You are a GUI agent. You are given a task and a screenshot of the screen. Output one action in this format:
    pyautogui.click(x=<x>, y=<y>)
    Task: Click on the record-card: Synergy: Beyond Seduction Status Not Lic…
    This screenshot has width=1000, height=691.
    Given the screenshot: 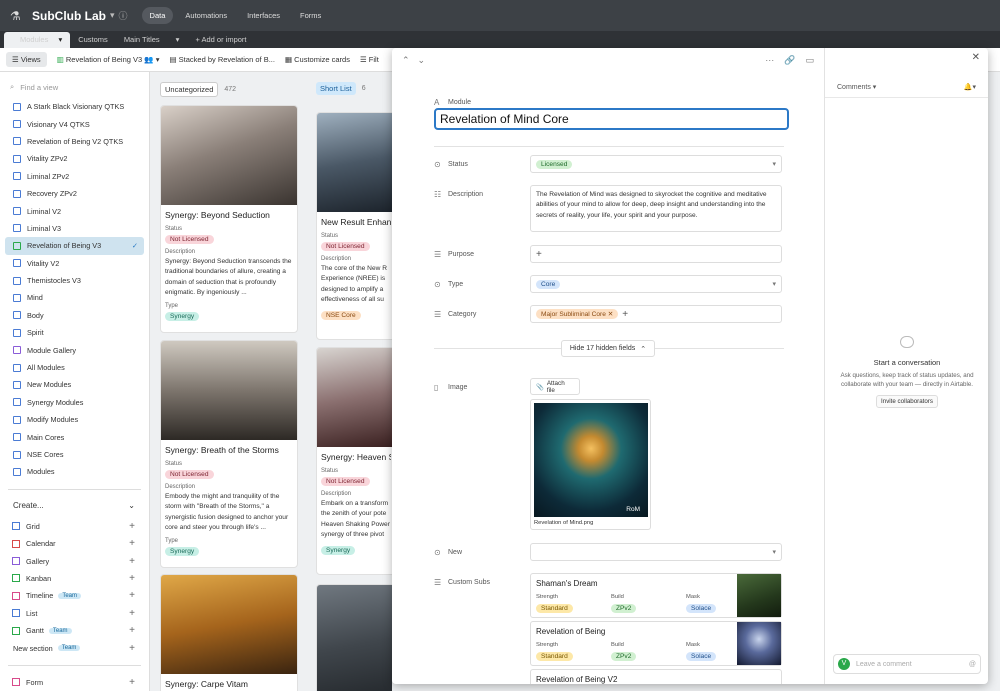 What is the action you would take?
    pyautogui.click(x=229, y=219)
    